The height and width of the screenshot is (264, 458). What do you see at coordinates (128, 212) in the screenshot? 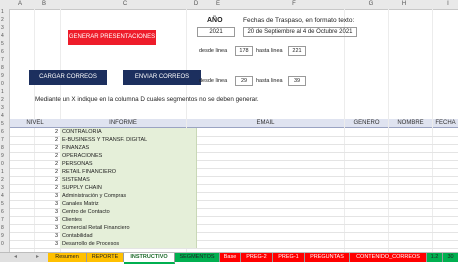
I see `informe-cell: Centro de Contacto` at bounding box center [128, 212].